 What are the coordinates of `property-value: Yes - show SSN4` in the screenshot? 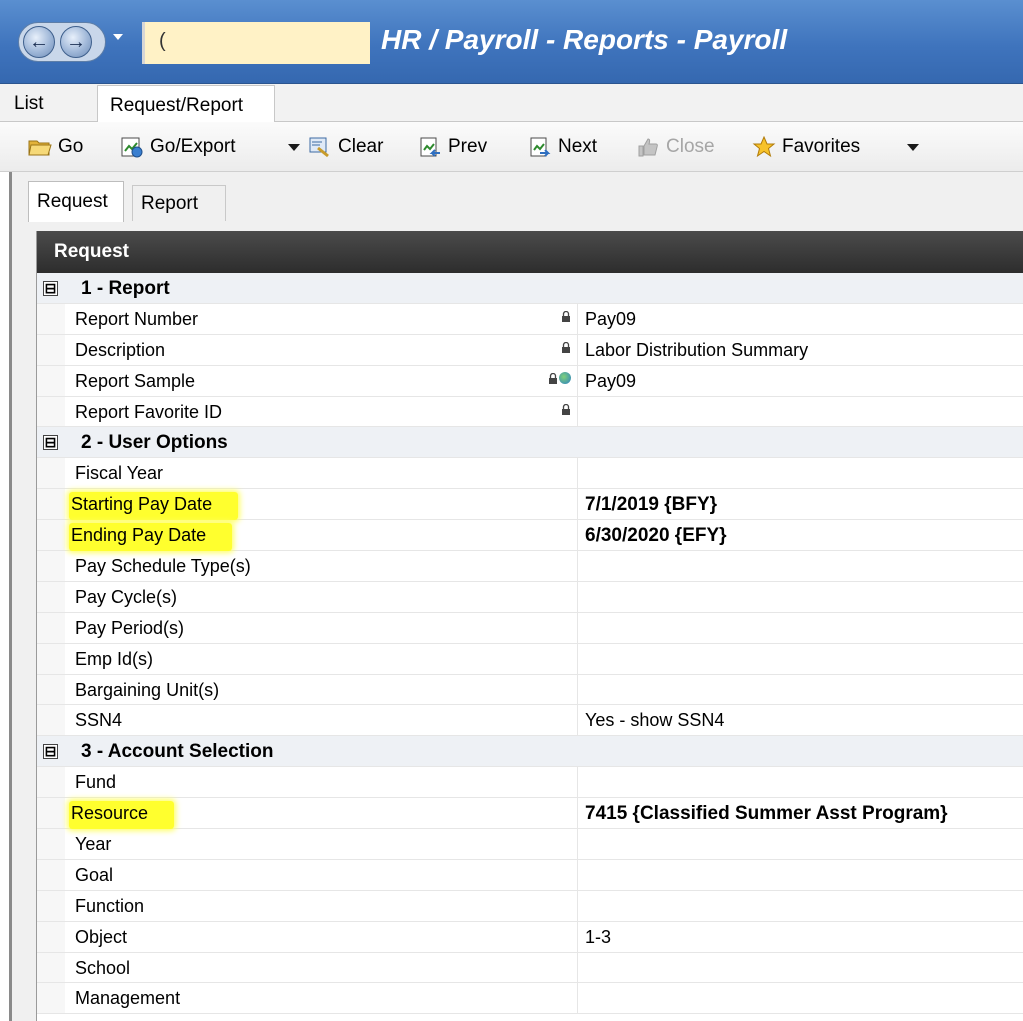 It's located at (654, 720).